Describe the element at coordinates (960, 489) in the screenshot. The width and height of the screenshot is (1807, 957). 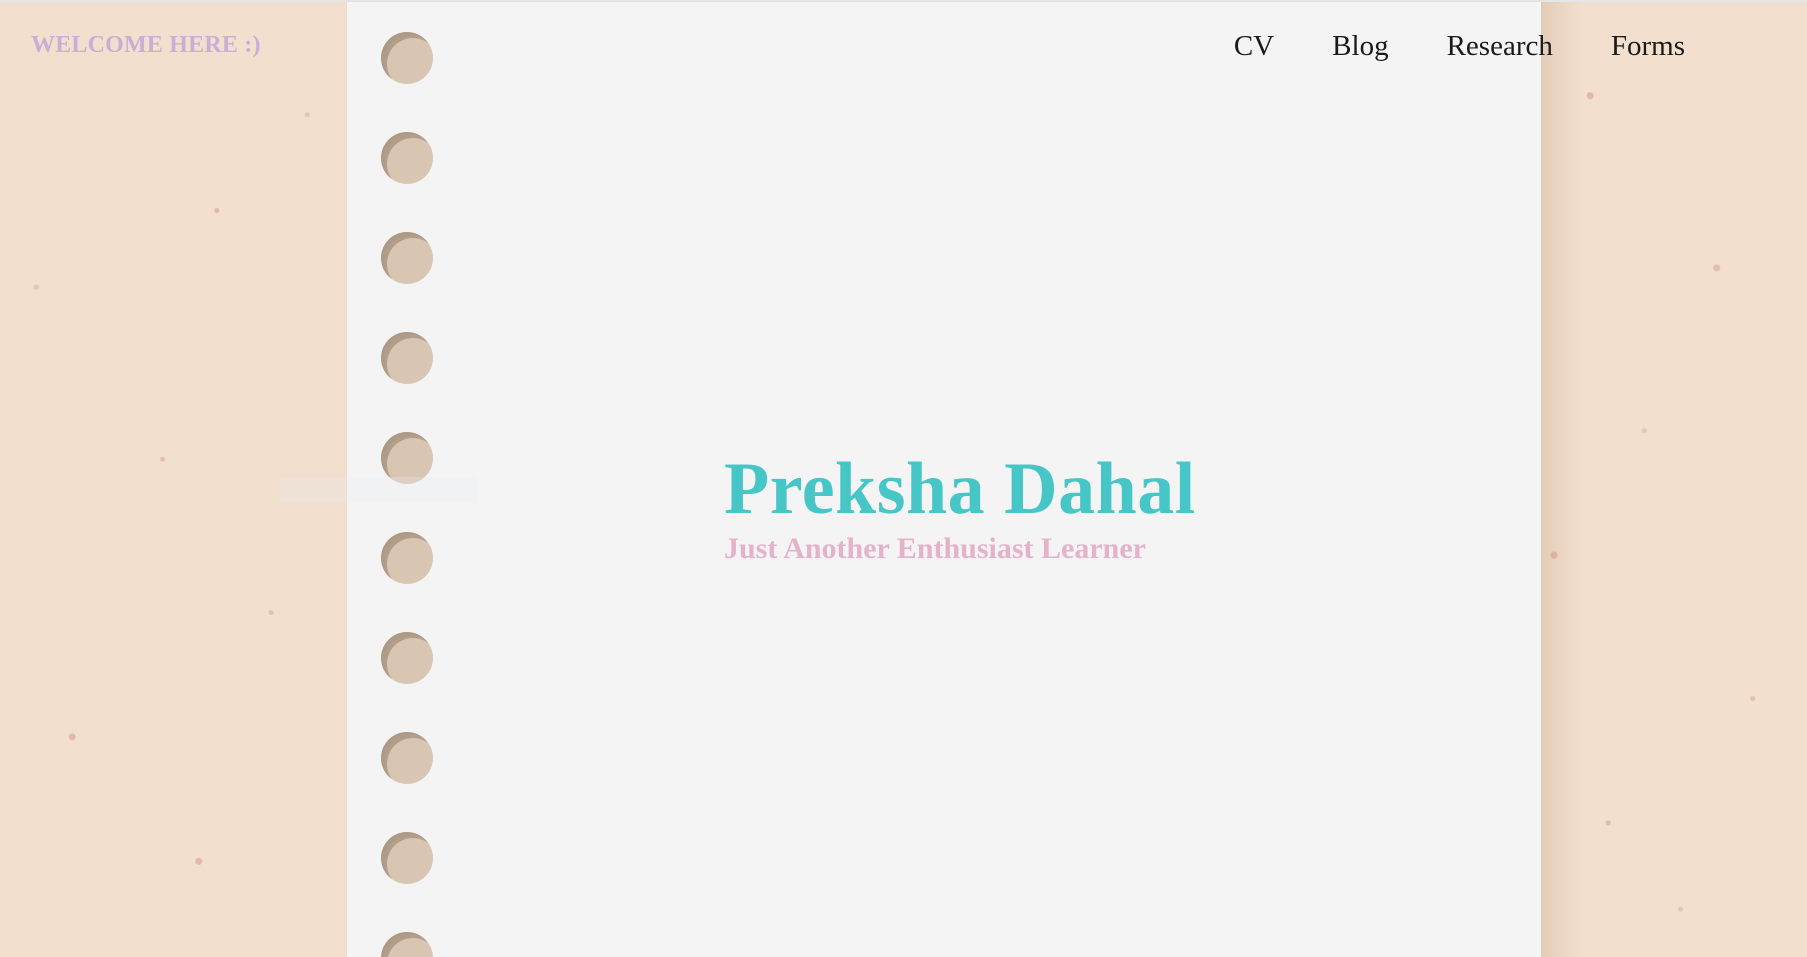
I see `hero-name: Preksha Dahal` at that location.